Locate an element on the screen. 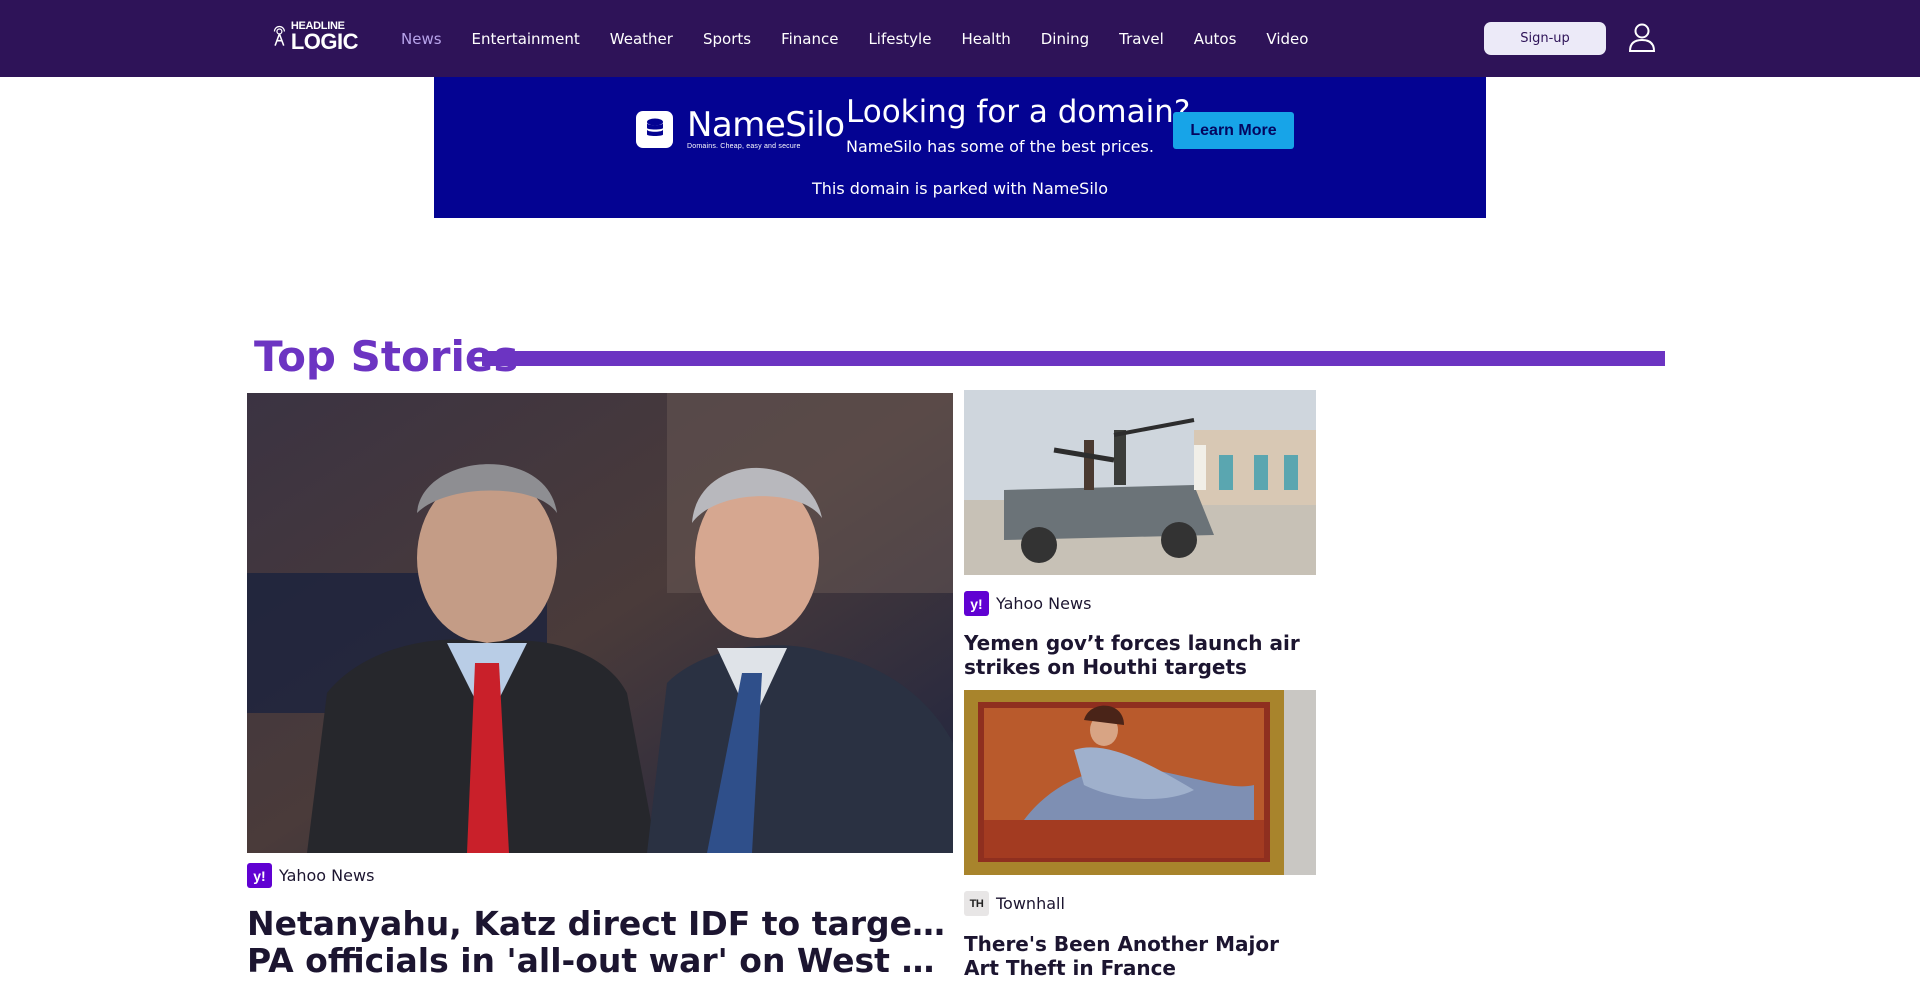  hero-source: y! Yahoo News is located at coordinates (310, 875).